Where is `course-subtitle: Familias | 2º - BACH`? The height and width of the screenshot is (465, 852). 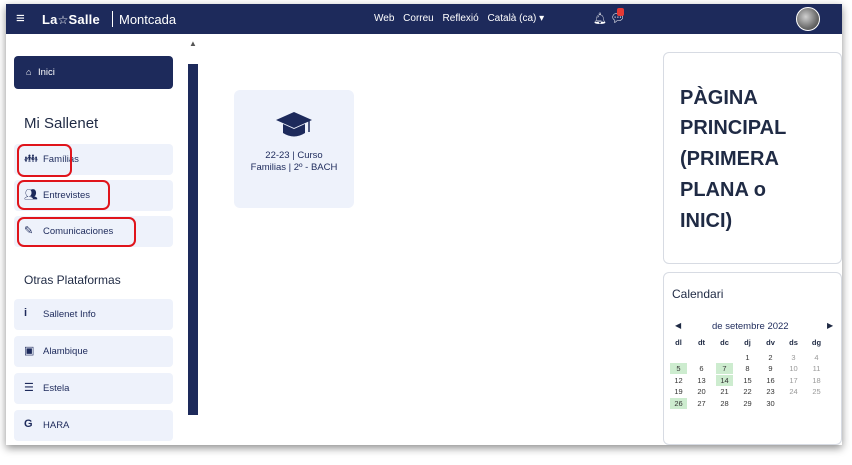 course-subtitle: Familias | 2º - BACH is located at coordinates (294, 167).